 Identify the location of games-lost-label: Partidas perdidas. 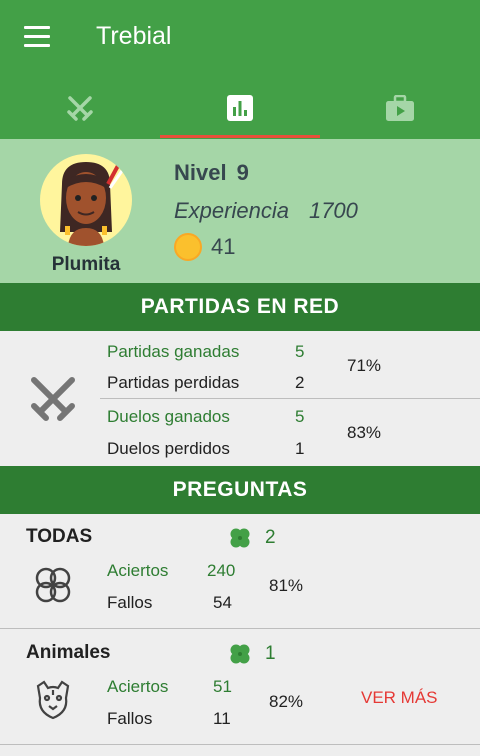
(173, 382).